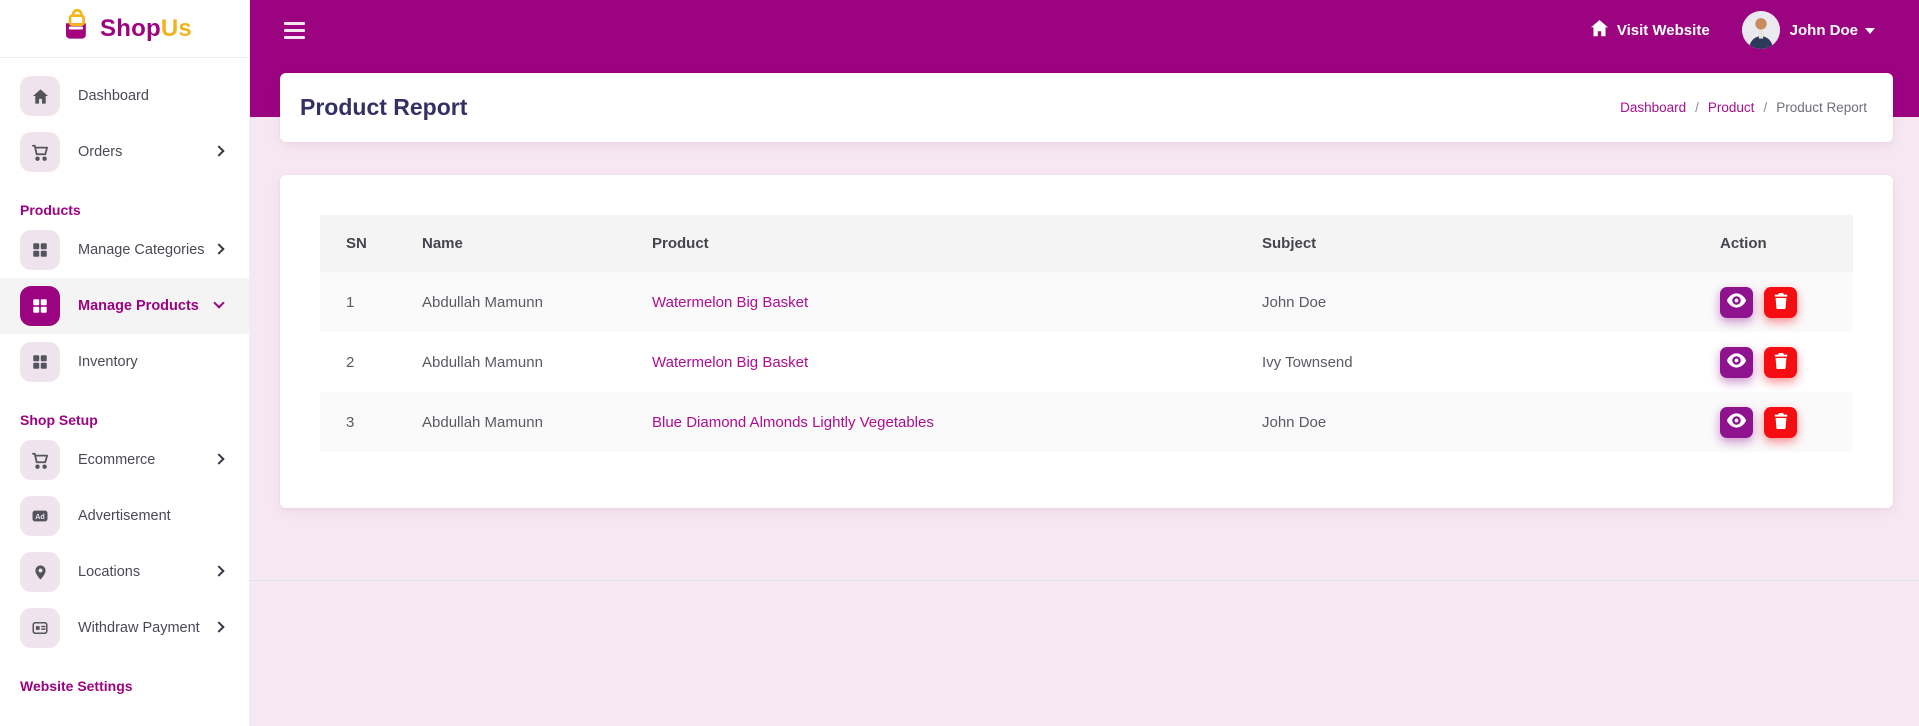 The width and height of the screenshot is (1919, 726). What do you see at coordinates (124, 152) in the screenshot?
I see `sidebar-item-orders: Orders` at bounding box center [124, 152].